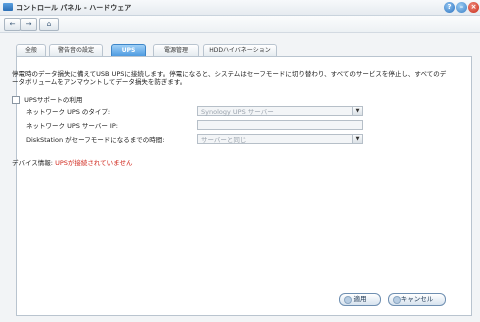 The image size is (480, 322). Describe the element at coordinates (360, 299) in the screenshot. I see `apply-button: 適用` at that location.